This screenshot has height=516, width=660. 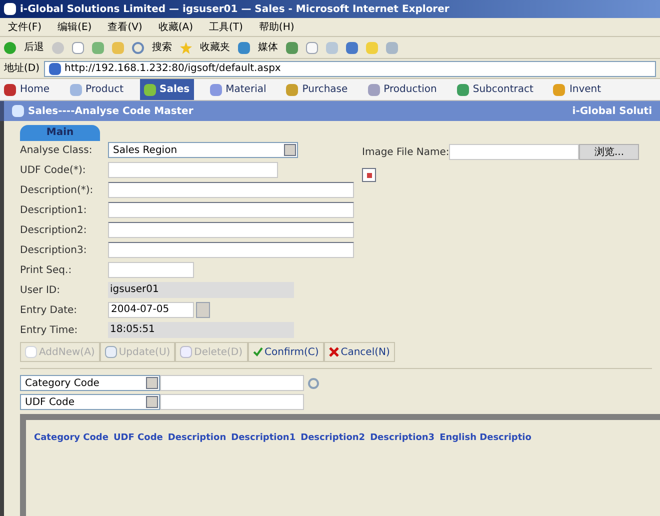 I want to click on field-label: Entry Time:, so click(x=49, y=331).